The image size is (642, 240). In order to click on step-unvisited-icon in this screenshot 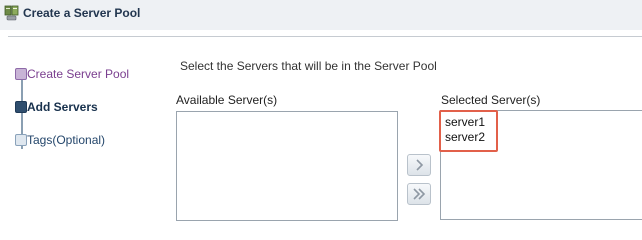, I will do `click(21, 140)`.